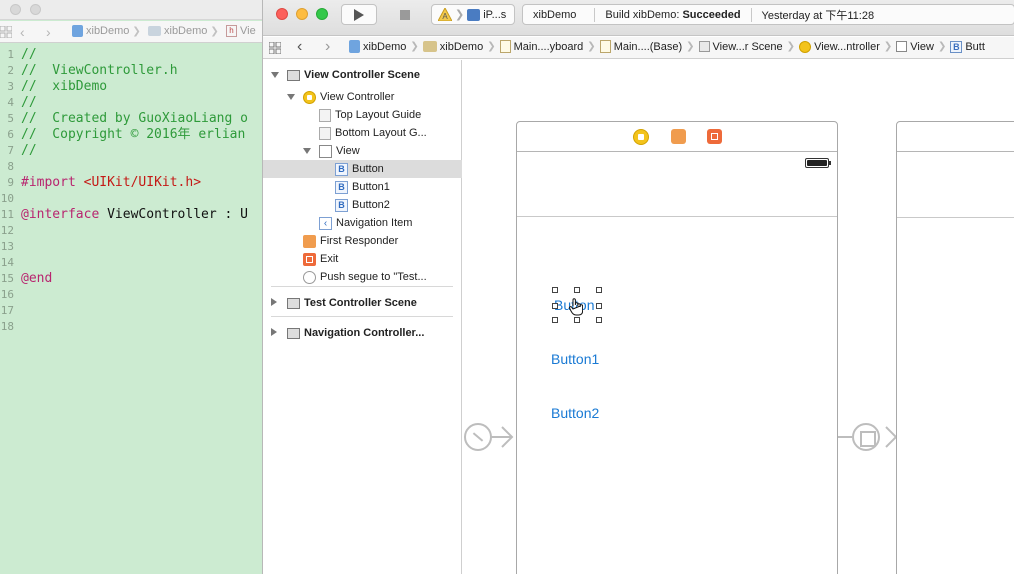 This screenshot has height=574, width=1014. I want to click on code-line: 8, so click(131, 167).